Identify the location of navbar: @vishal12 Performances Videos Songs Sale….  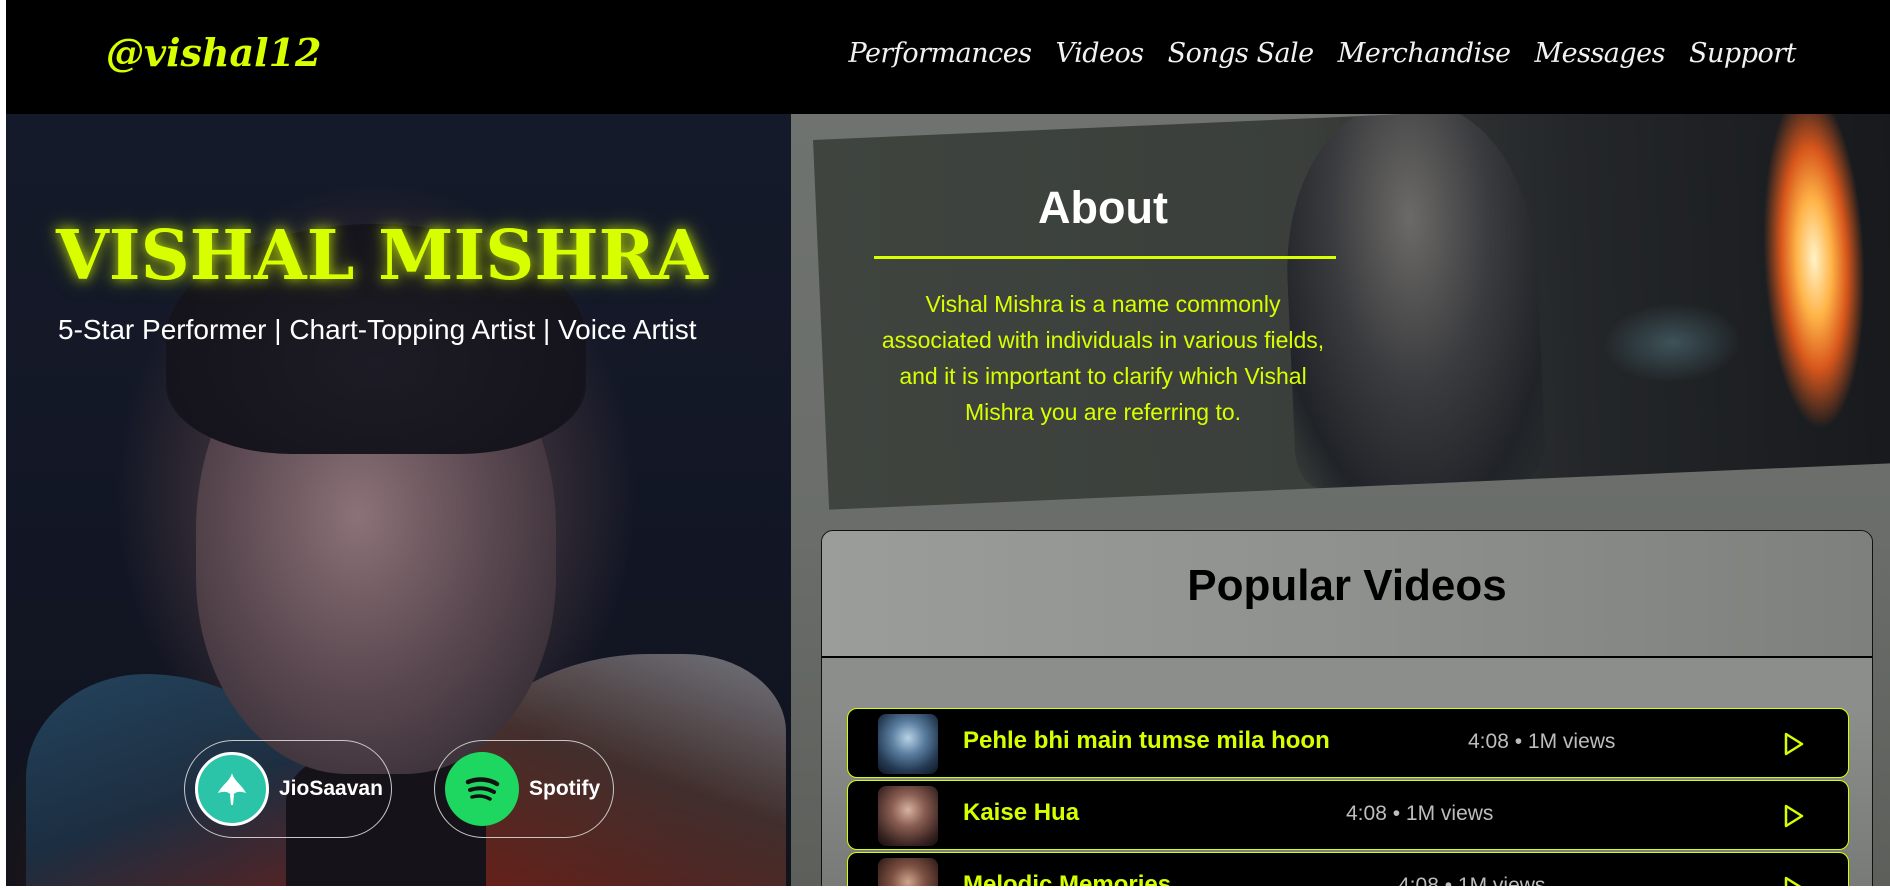
(948, 57).